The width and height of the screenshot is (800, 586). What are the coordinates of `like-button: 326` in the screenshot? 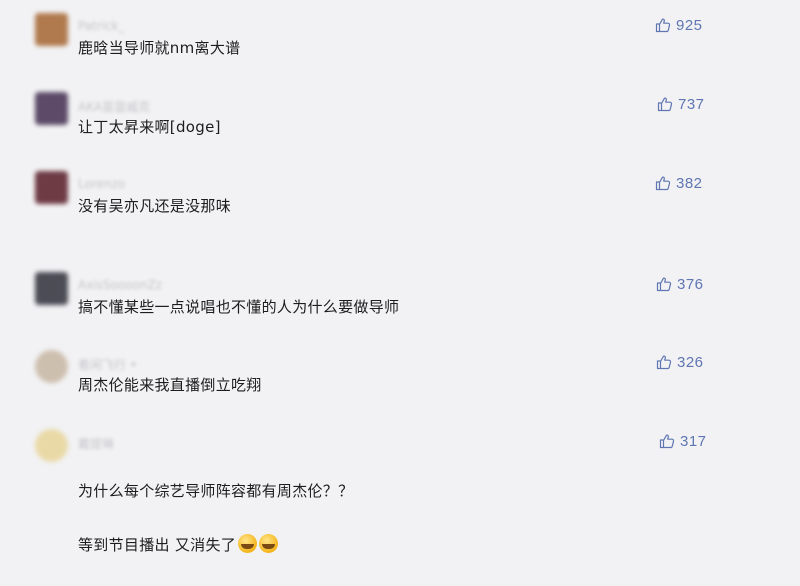 It's located at (696, 362).